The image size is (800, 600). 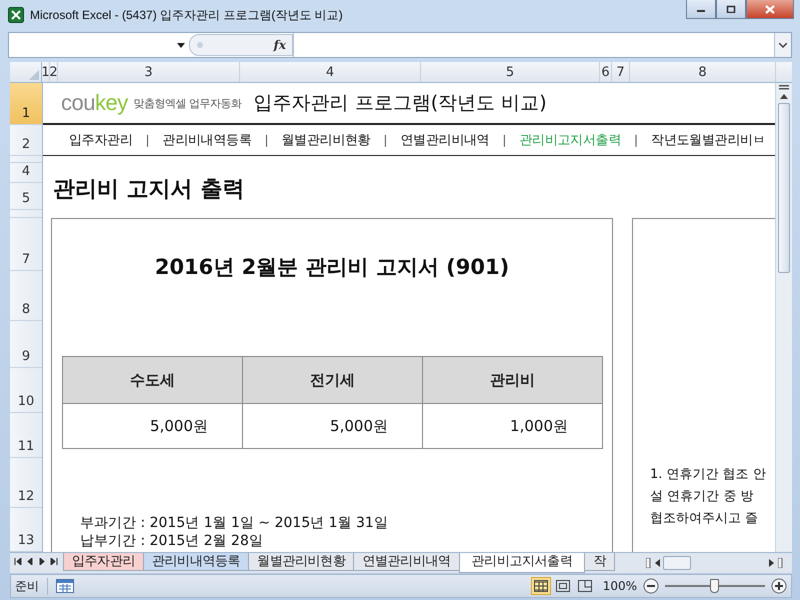 What do you see at coordinates (26, 296) in the screenshot?
I see `row-header: 8` at bounding box center [26, 296].